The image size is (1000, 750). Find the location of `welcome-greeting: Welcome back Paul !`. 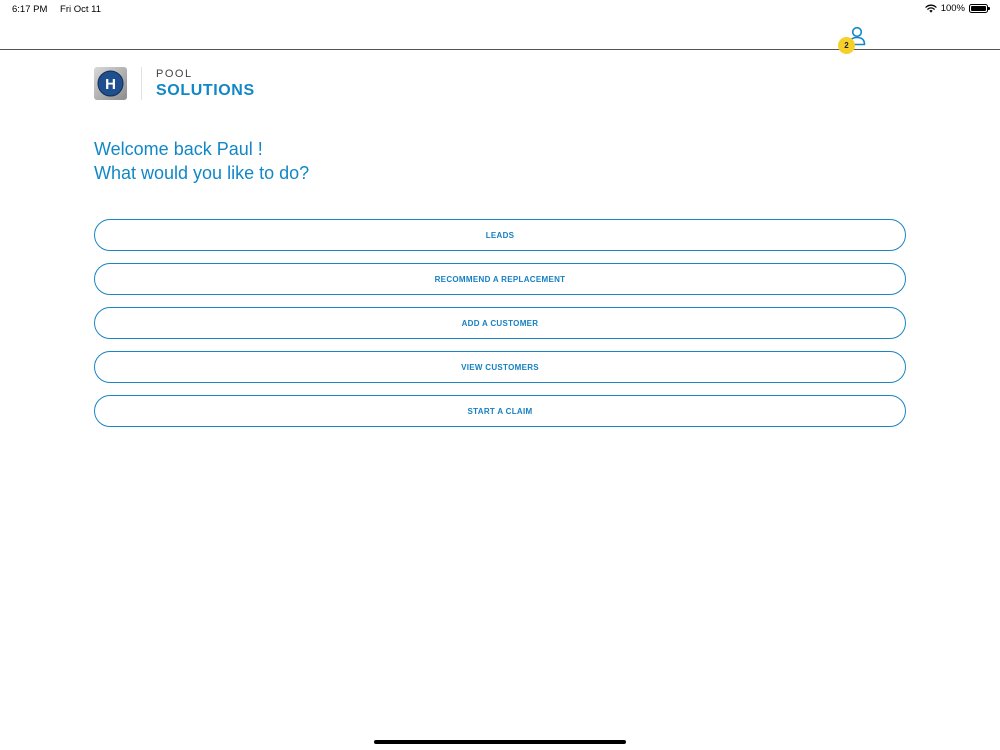

welcome-greeting: Welcome back Paul ! is located at coordinates (178, 149).